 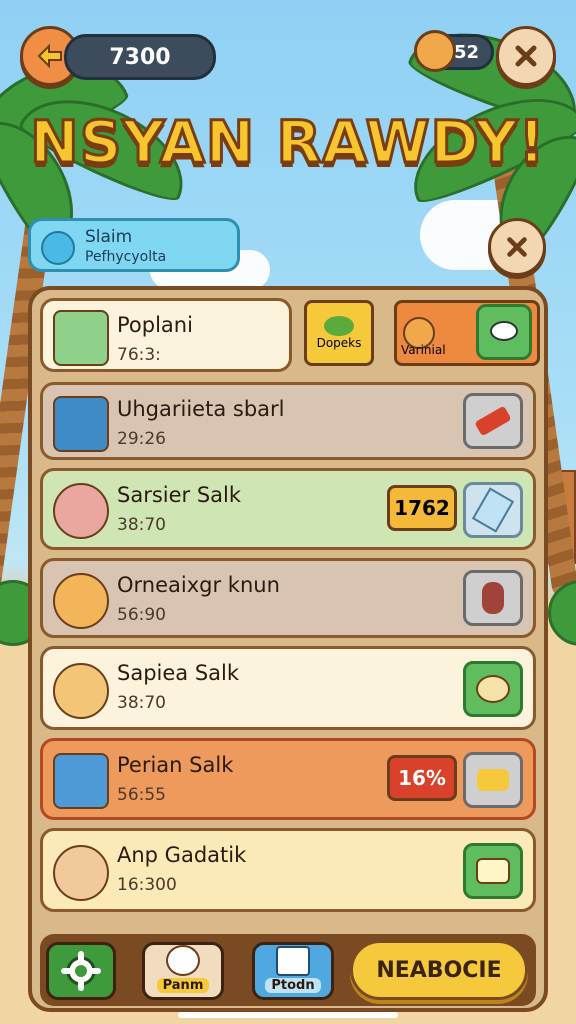 I want to click on leaf-icon, so click(x=339, y=326).